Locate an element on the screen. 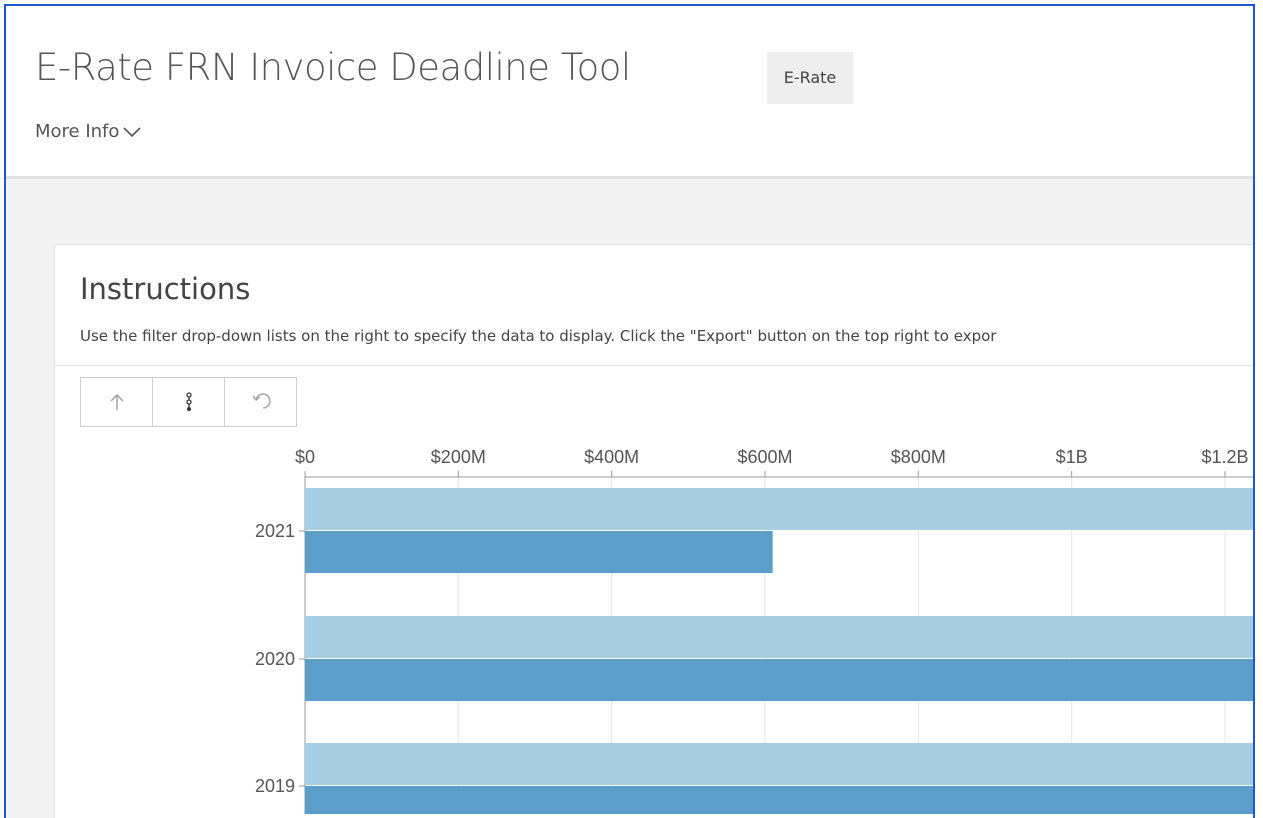 The width and height of the screenshot is (1263, 818). divider is located at coordinates (654, 365).